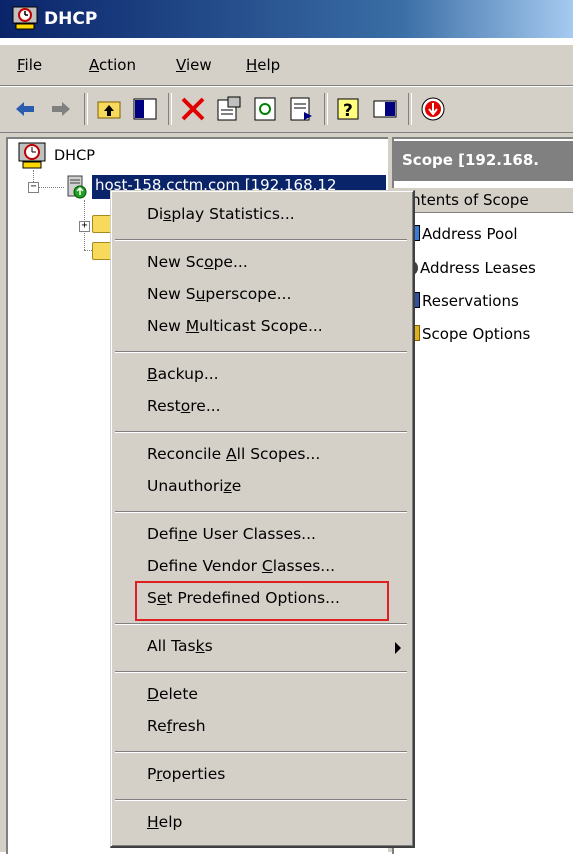 The image size is (573, 854). I want to click on expand-scope-toggle: +, so click(84, 226).